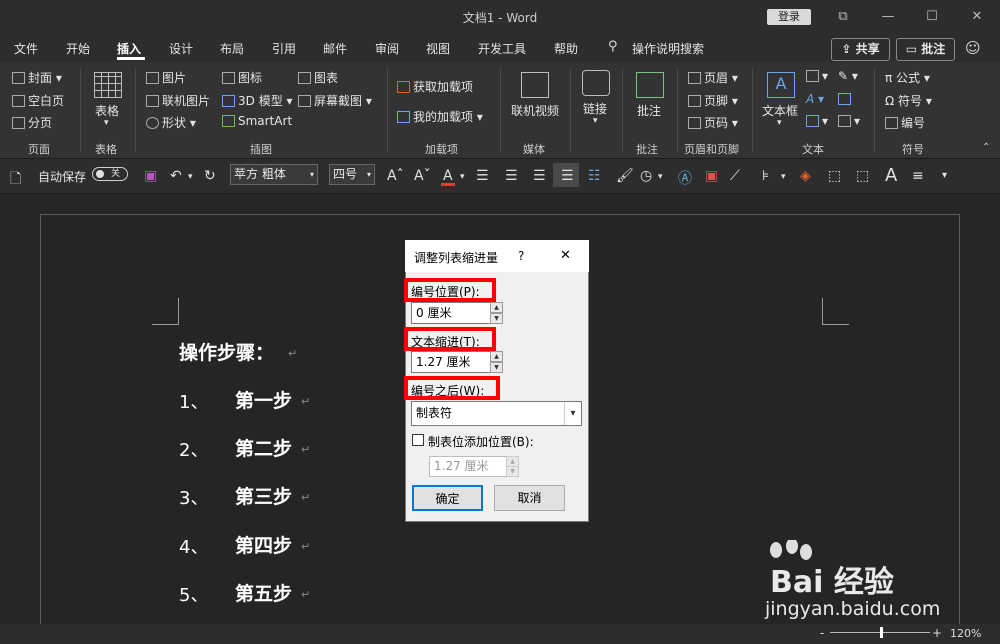  Describe the element at coordinates (907, 77) in the screenshot. I see `equation-button: π 公式 ▾` at that location.